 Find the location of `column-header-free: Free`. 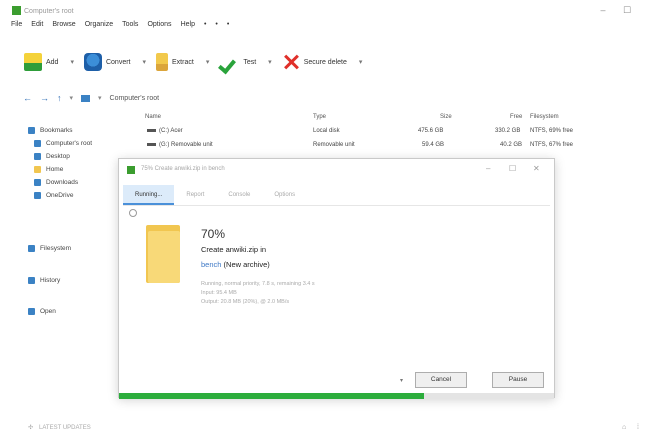

column-header-free: Free is located at coordinates (516, 119).